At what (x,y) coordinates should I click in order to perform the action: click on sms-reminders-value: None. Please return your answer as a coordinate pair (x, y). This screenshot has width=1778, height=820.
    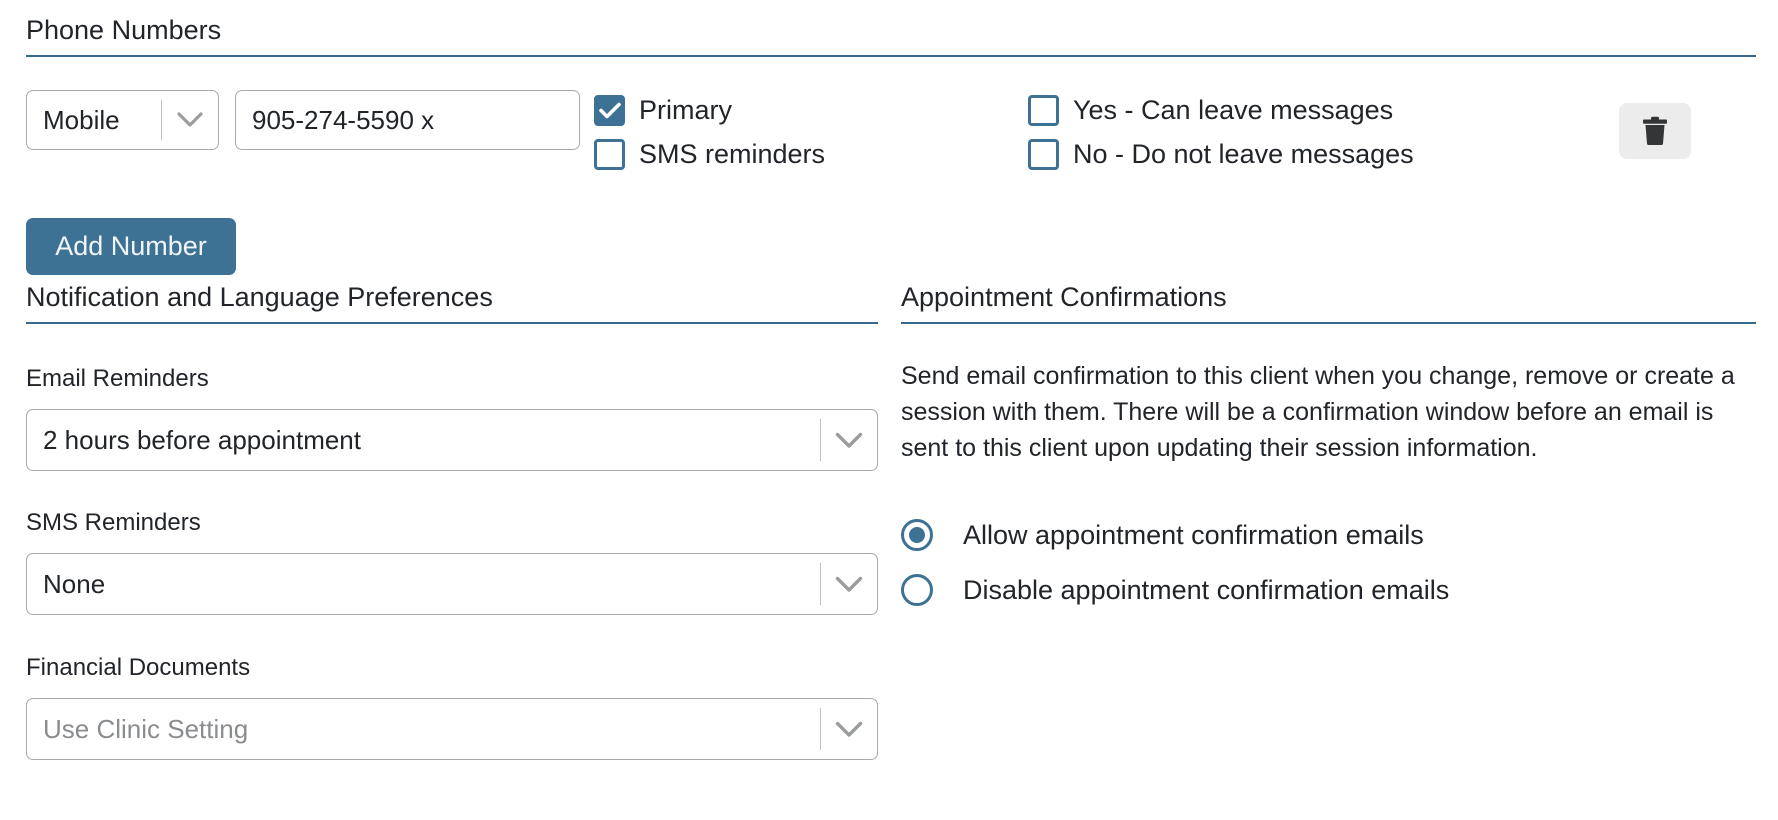
    Looking at the image, I should click on (74, 583).